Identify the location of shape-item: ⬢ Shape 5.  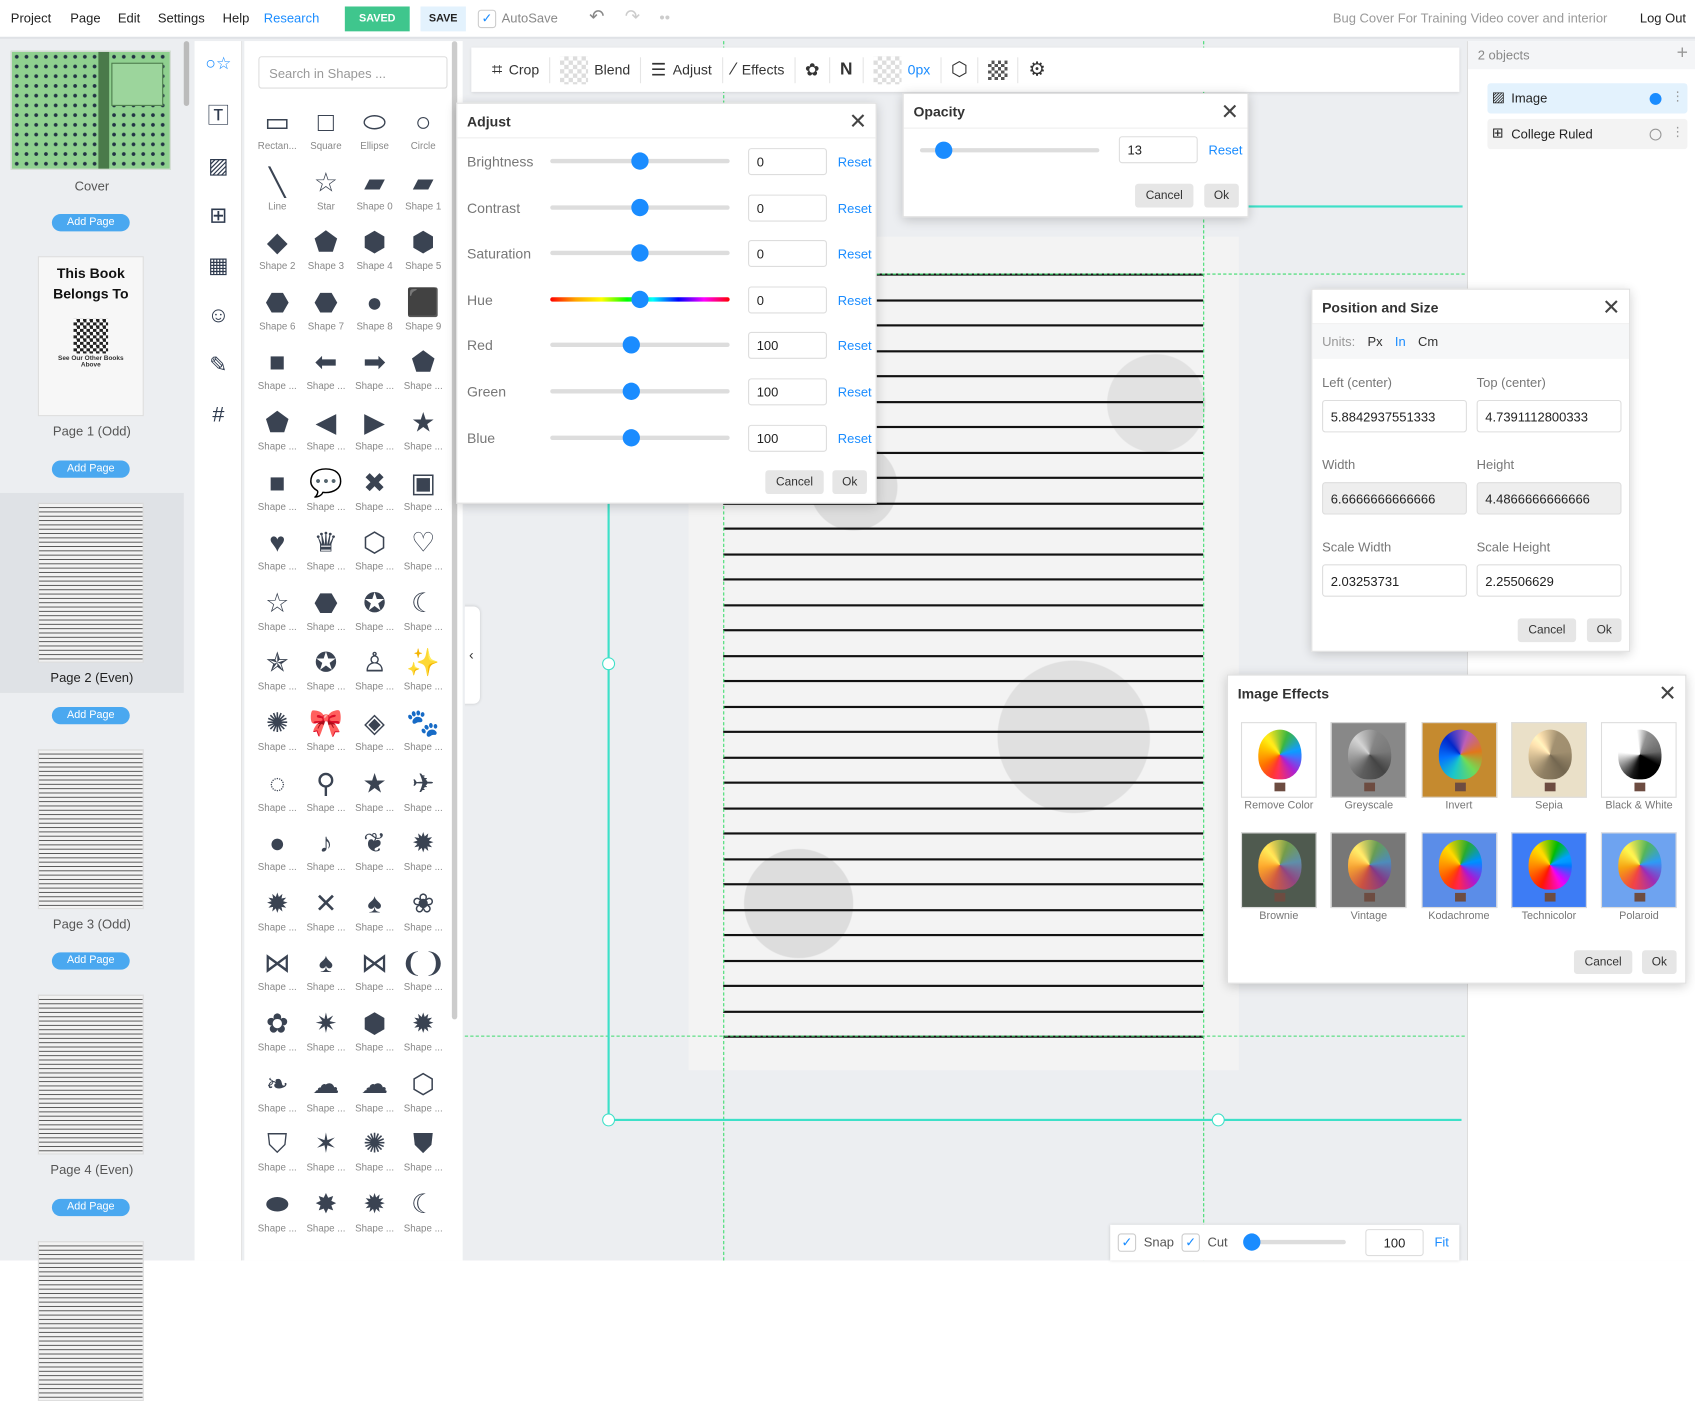
(423, 254).